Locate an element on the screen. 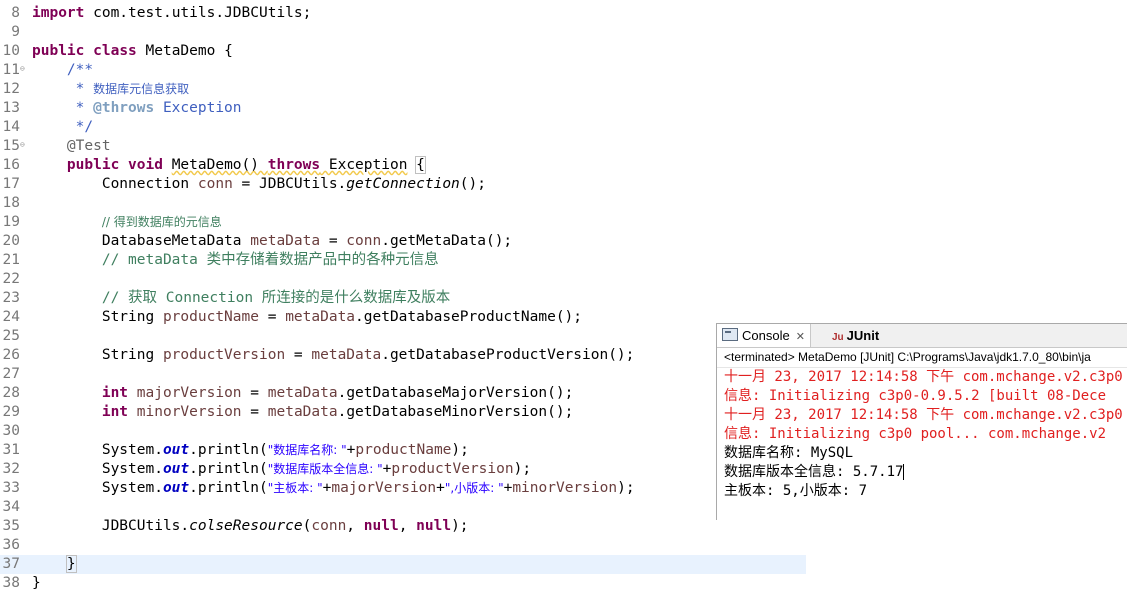 This screenshot has width=1127, height=602. code-line: 25 is located at coordinates (403, 336).